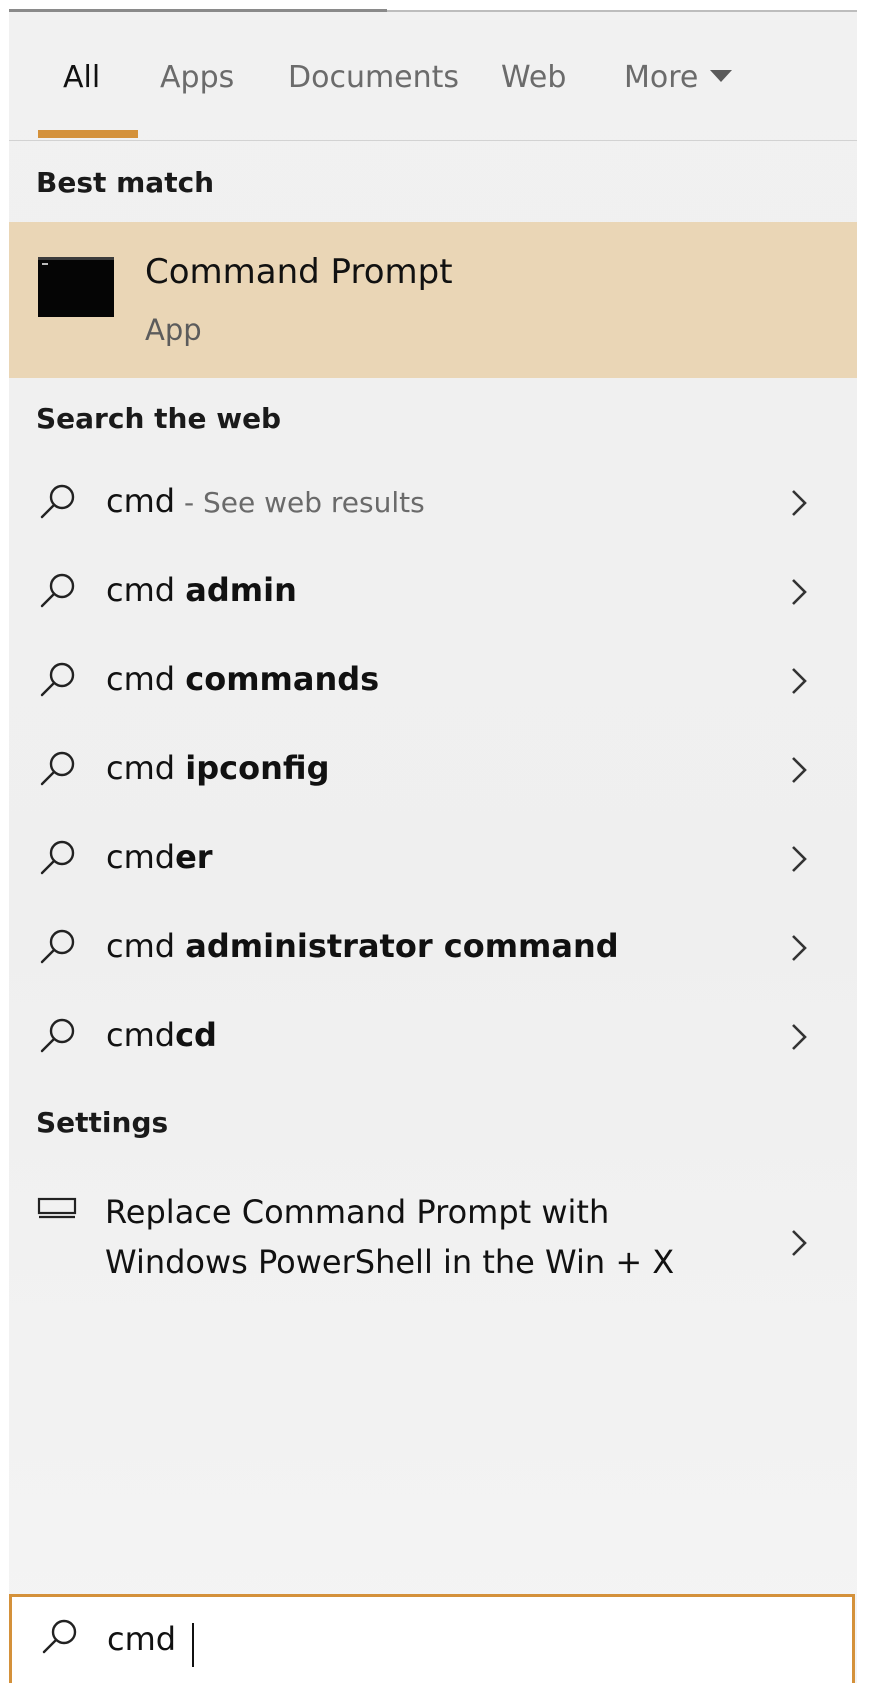  What do you see at coordinates (373, 77) in the screenshot?
I see `tab-documents: Documents` at bounding box center [373, 77].